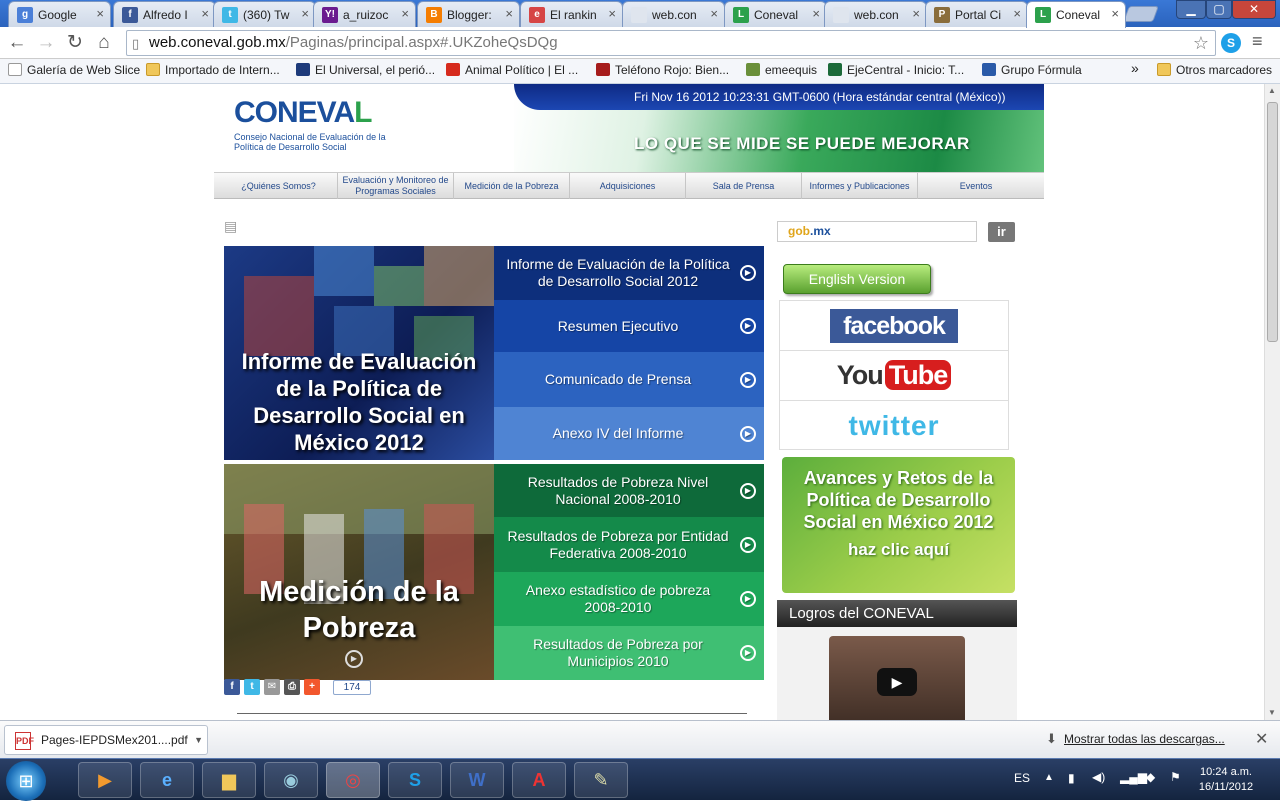  I want to click on menu-item-2: Medición de la Pobreza, so click(512, 186).